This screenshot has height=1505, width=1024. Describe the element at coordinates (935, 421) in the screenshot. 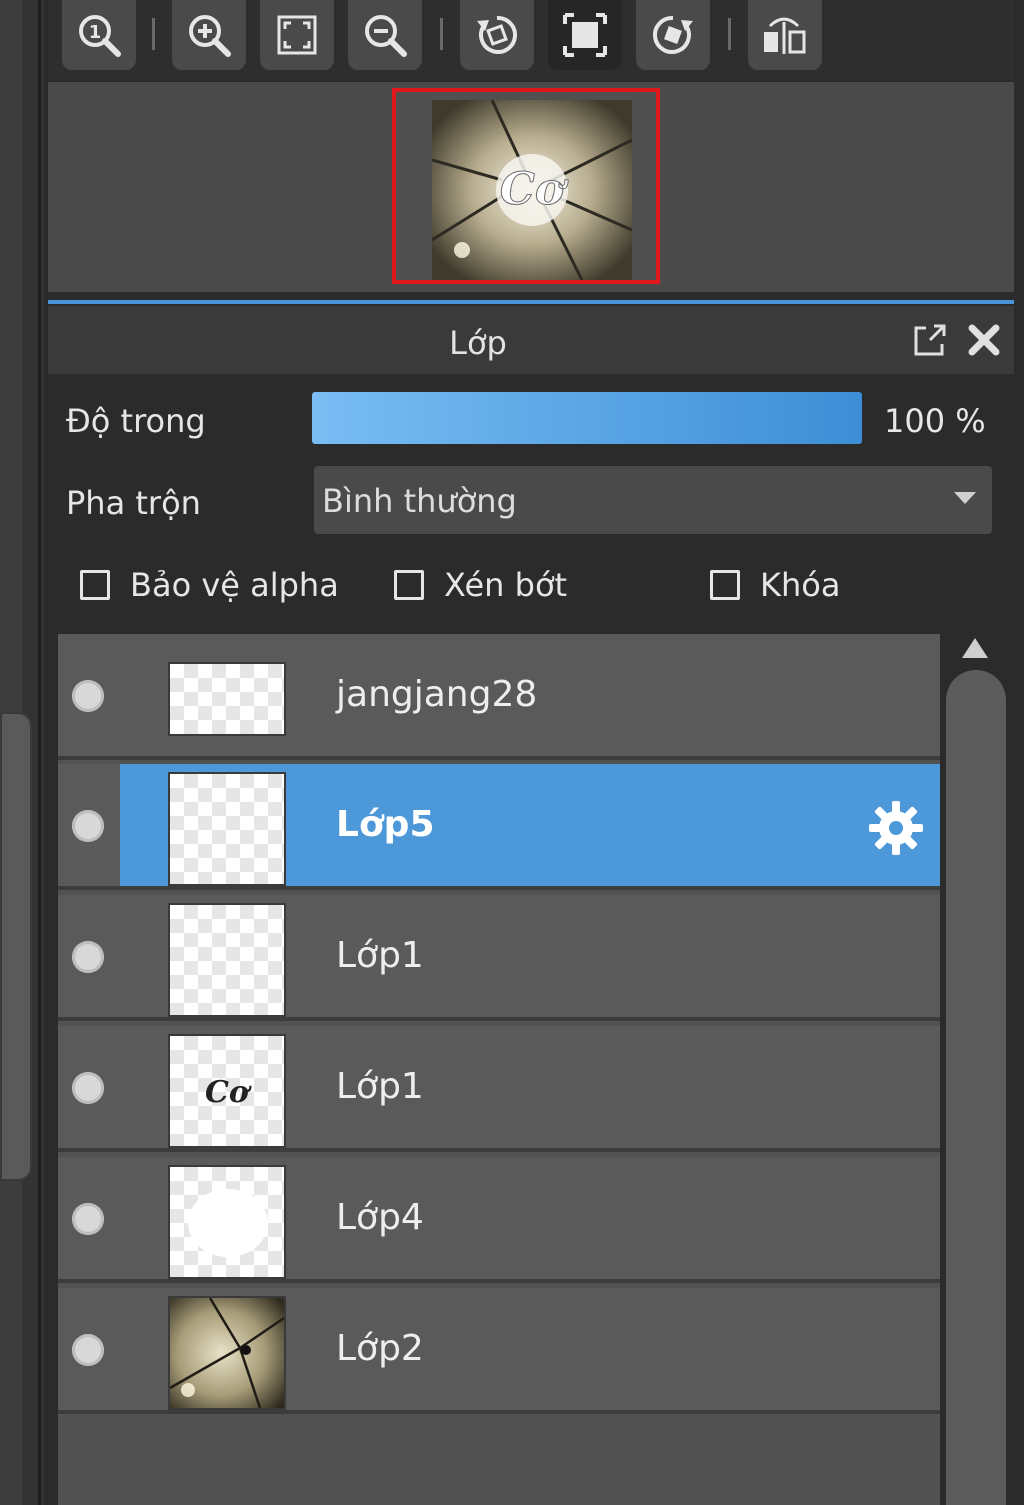

I see `opacity-value: 100 %` at that location.